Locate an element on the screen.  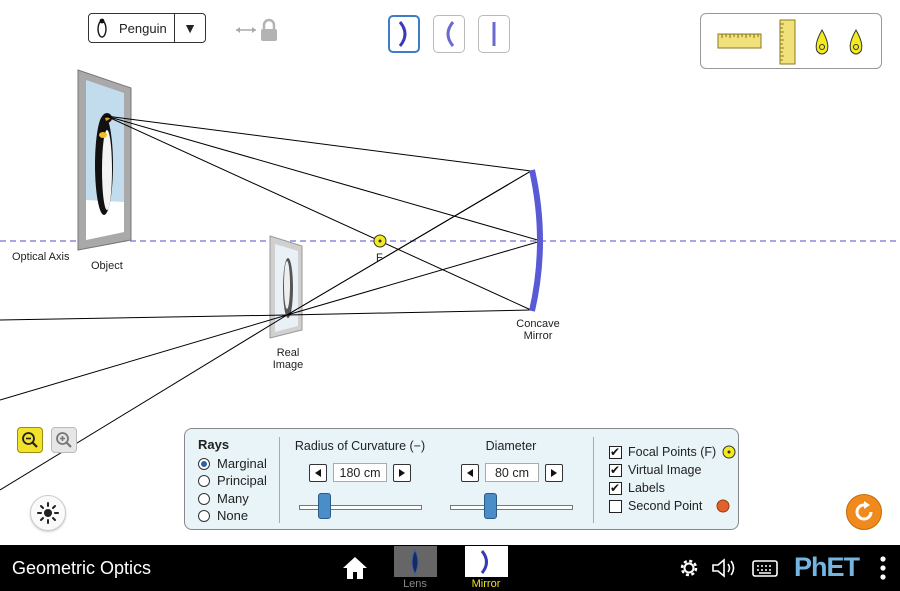
ruler-vertical-icon is located at coordinates (787, 42).